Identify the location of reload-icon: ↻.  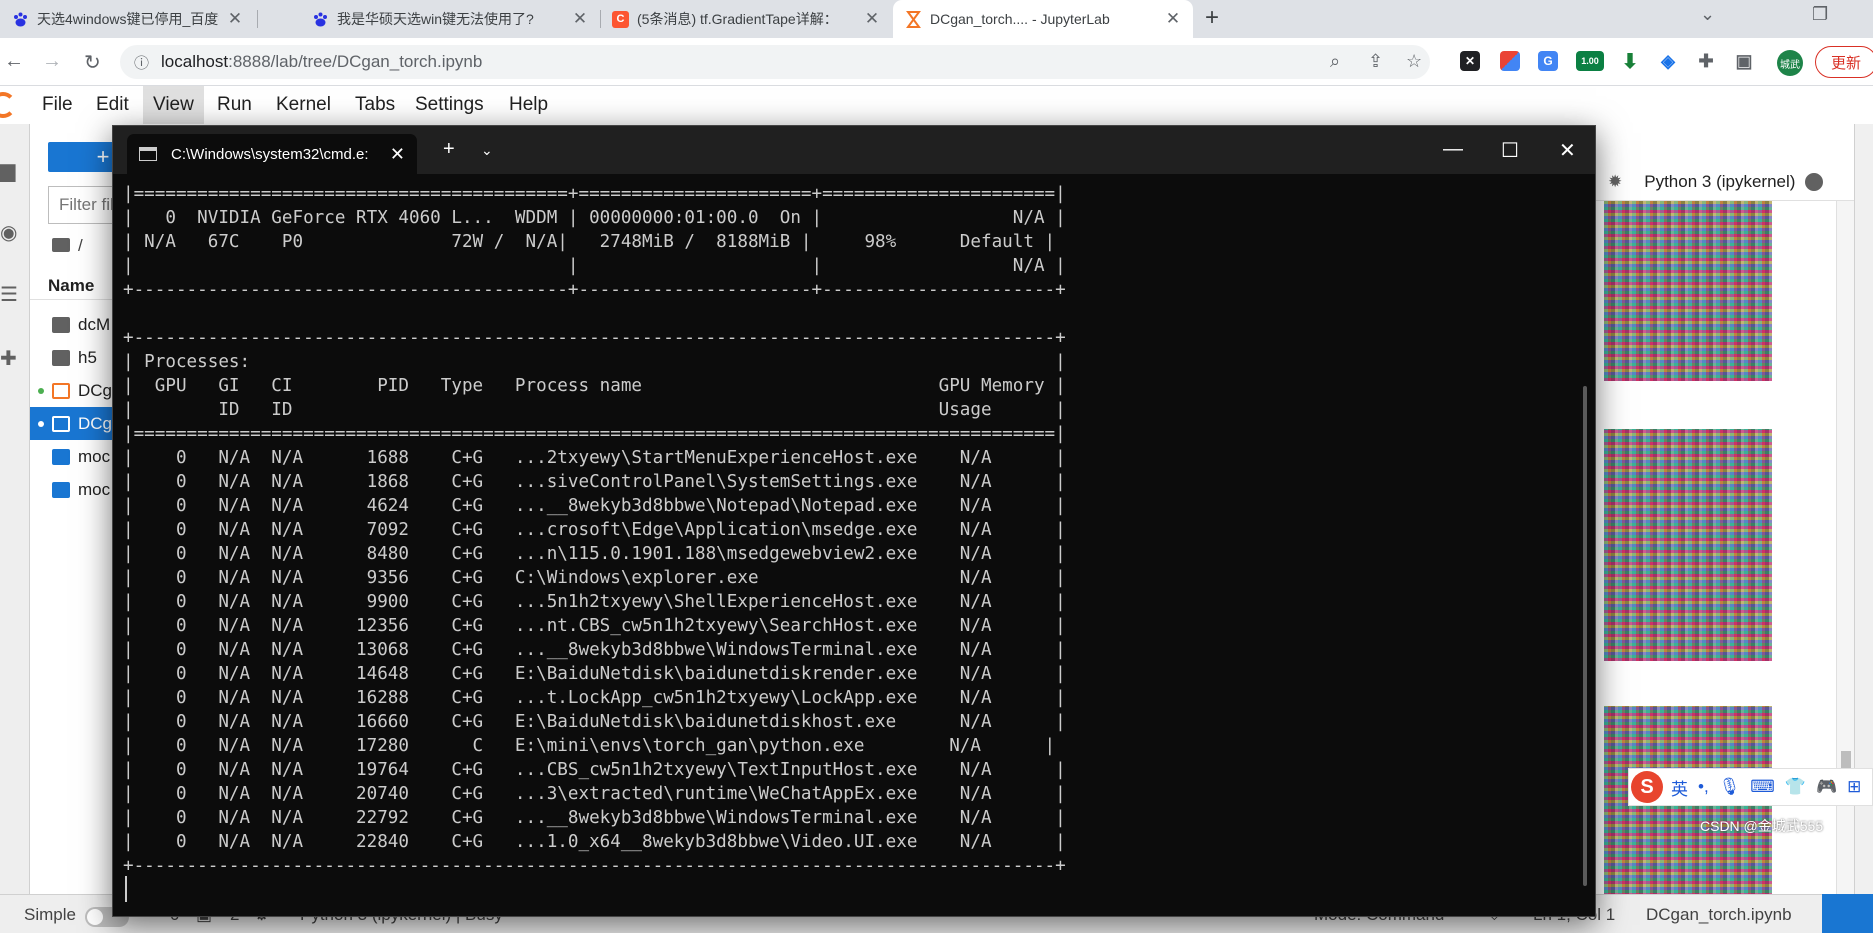
(92, 62).